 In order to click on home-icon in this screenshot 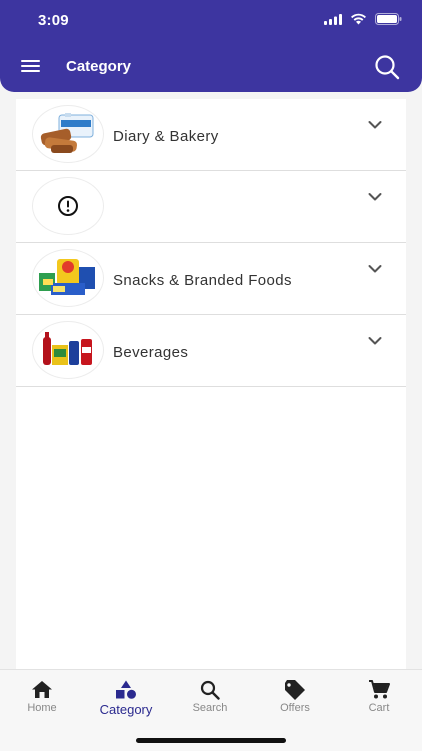, I will do `click(42, 689)`.